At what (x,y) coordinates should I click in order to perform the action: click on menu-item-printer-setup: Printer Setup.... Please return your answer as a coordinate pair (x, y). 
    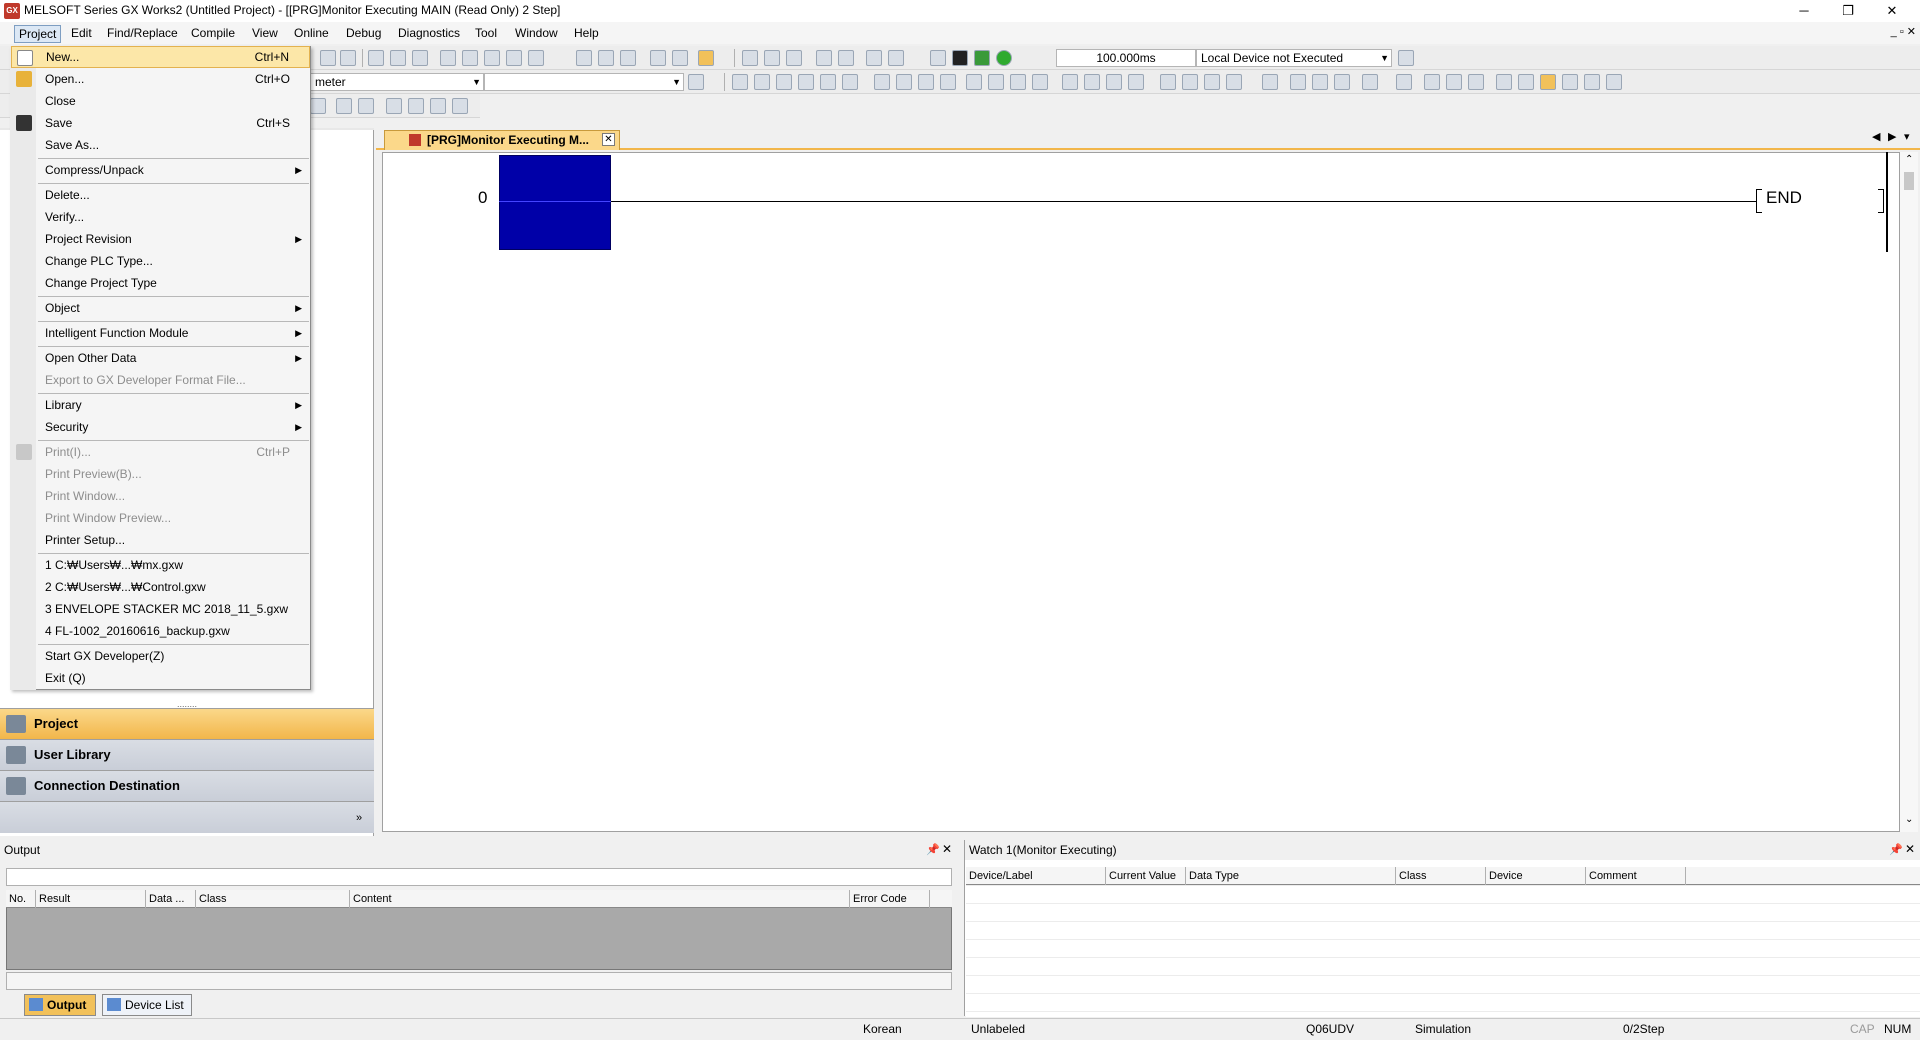
    Looking at the image, I should click on (160, 540).